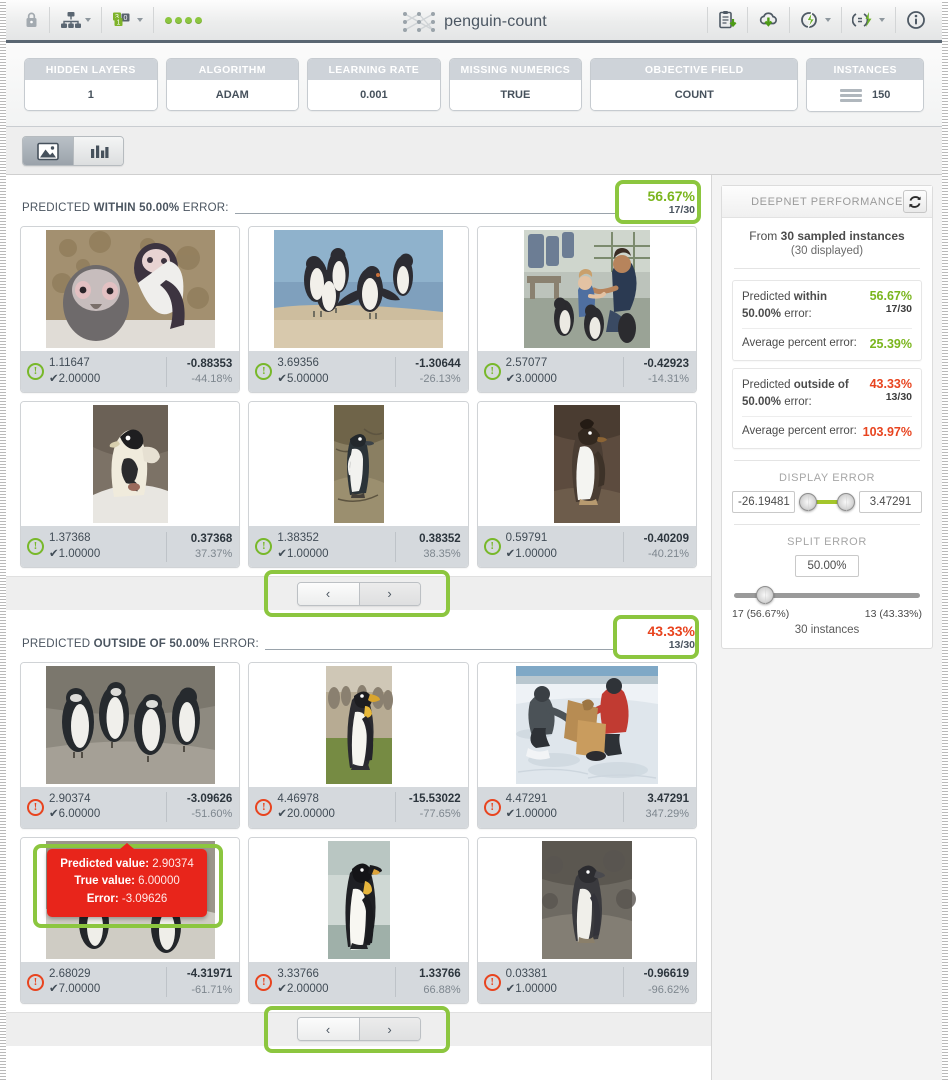 This screenshot has width=948, height=1080. I want to click on display-error-title: DISPLAY ERROR, so click(827, 478).